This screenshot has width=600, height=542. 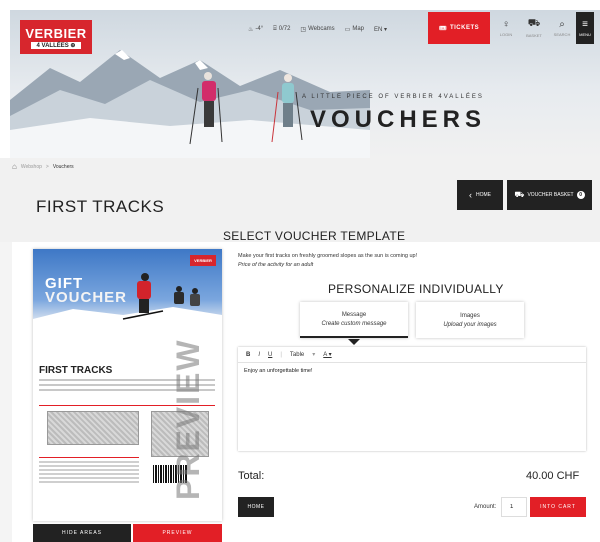 What do you see at coordinates (585, 34) in the screenshot?
I see `menu-label: MENU` at bounding box center [585, 34].